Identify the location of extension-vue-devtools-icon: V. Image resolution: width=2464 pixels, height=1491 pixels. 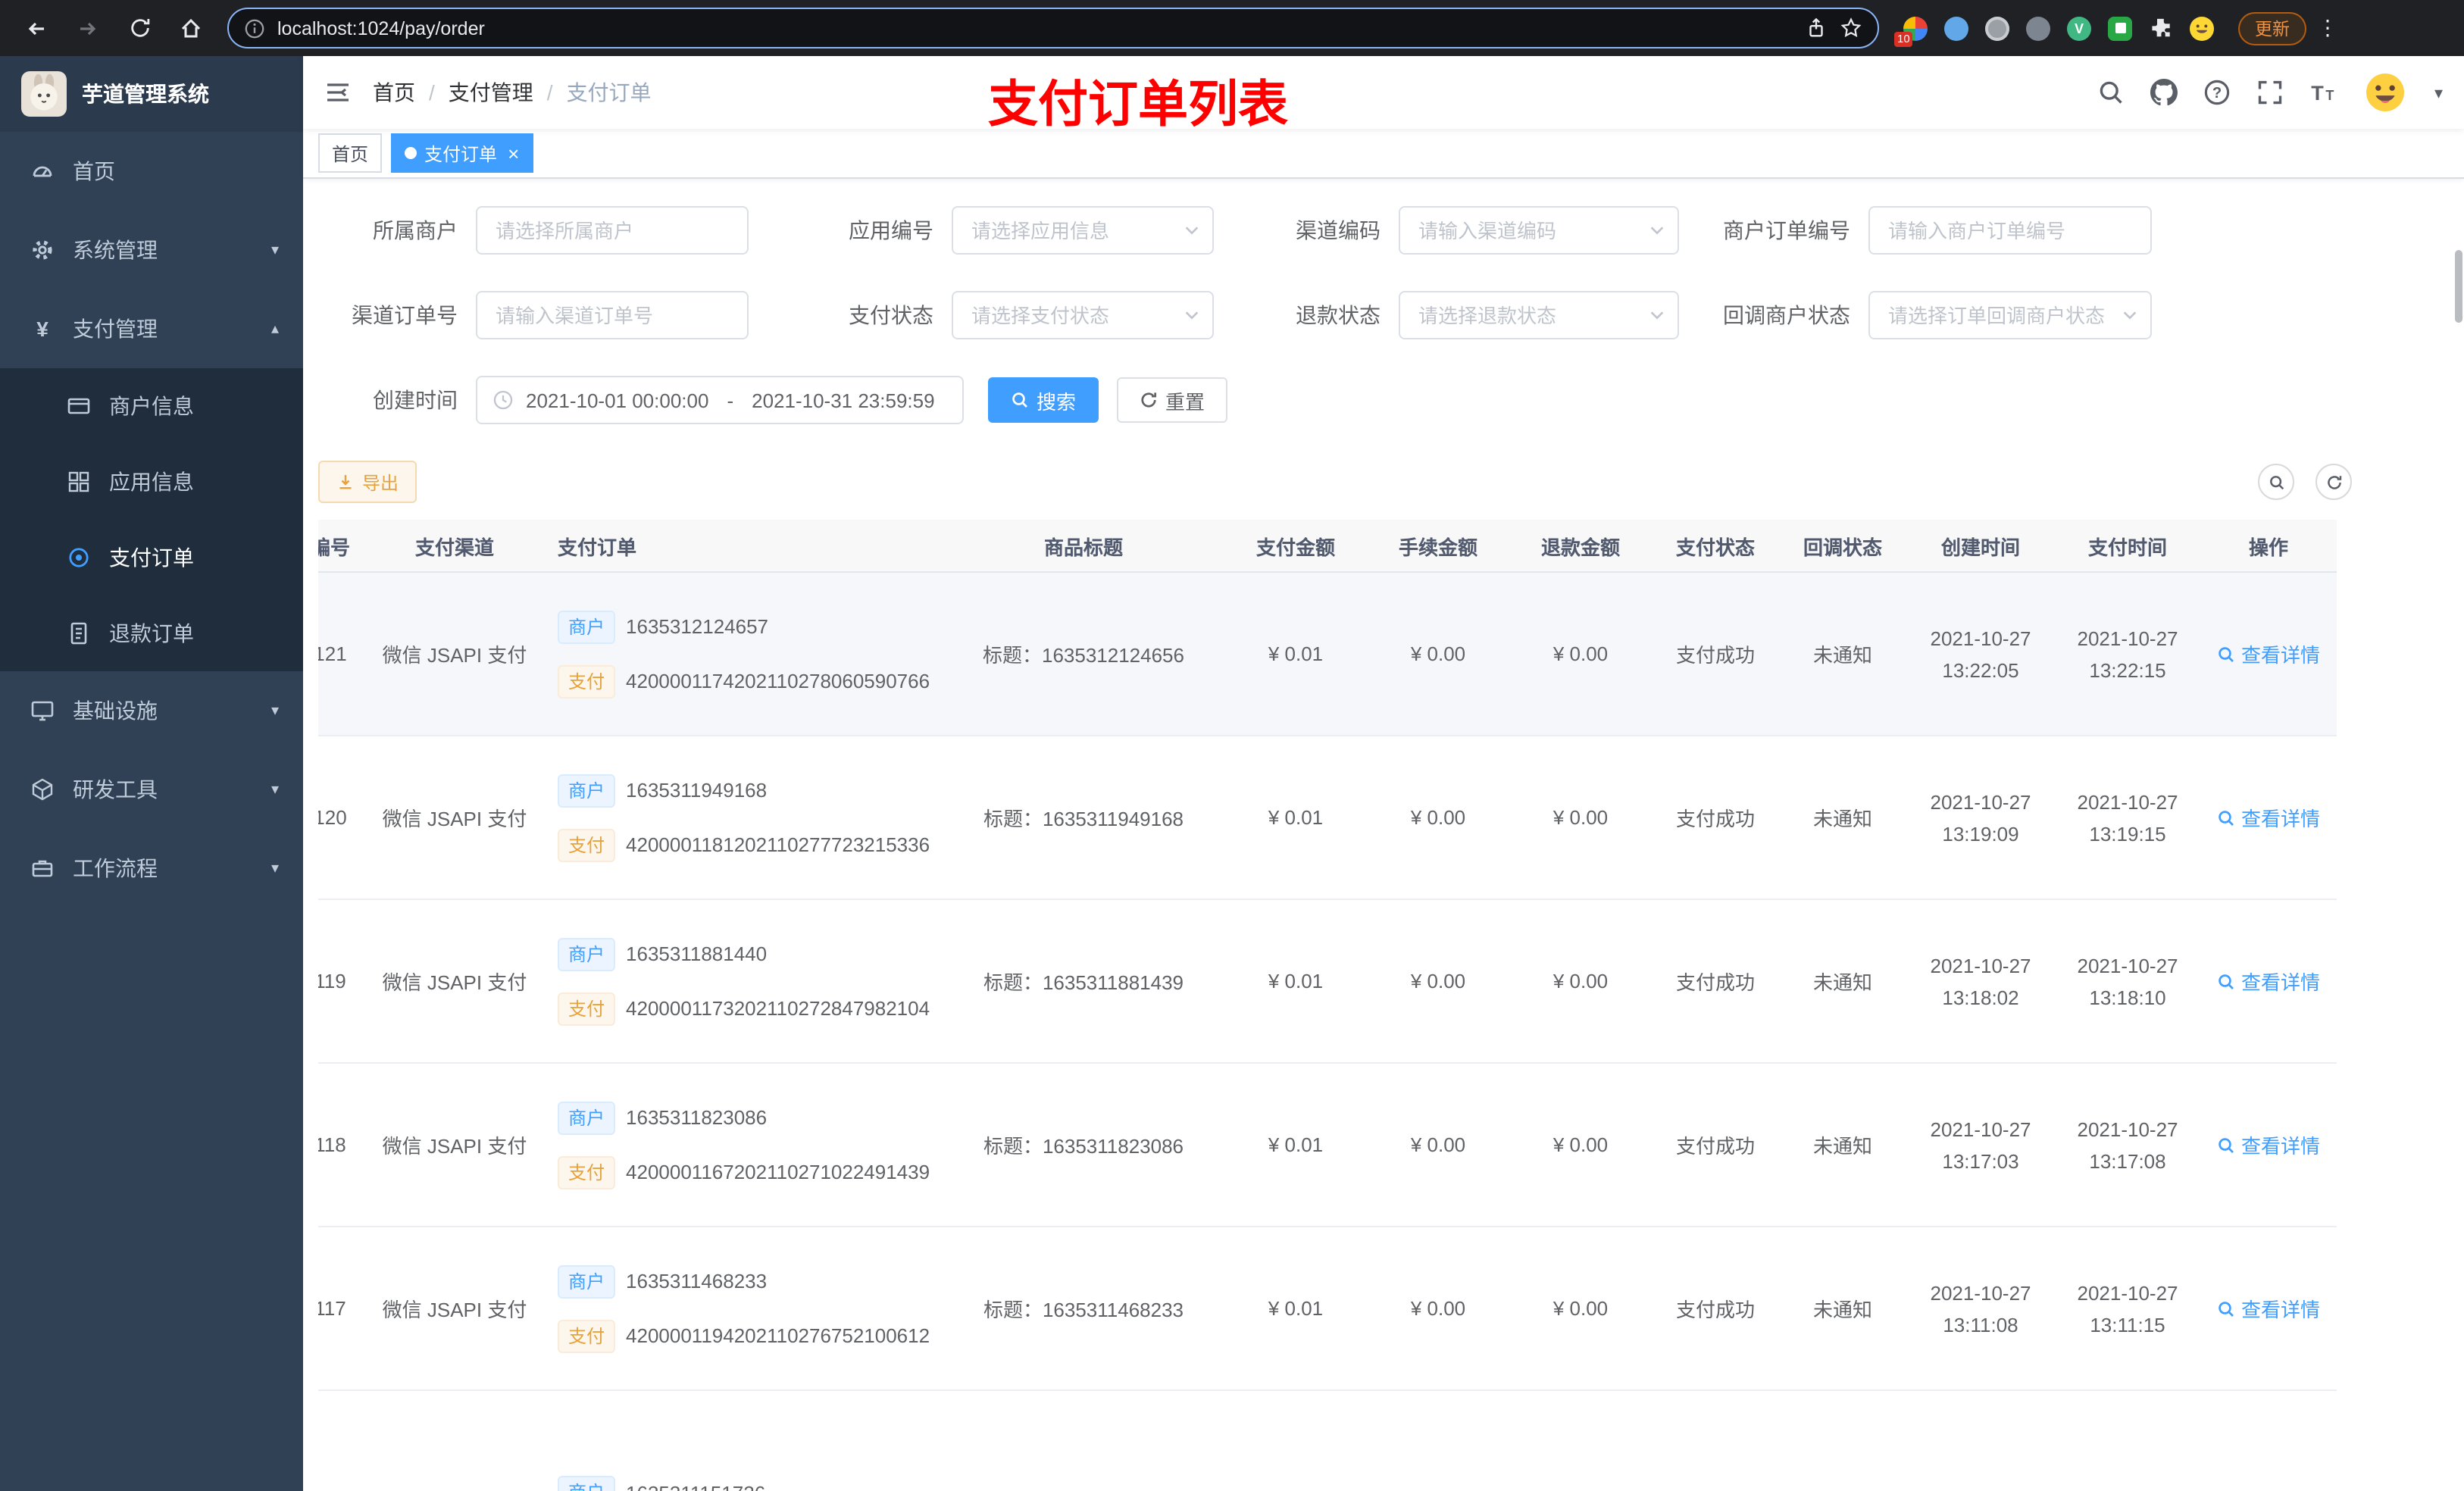
(2079, 28).